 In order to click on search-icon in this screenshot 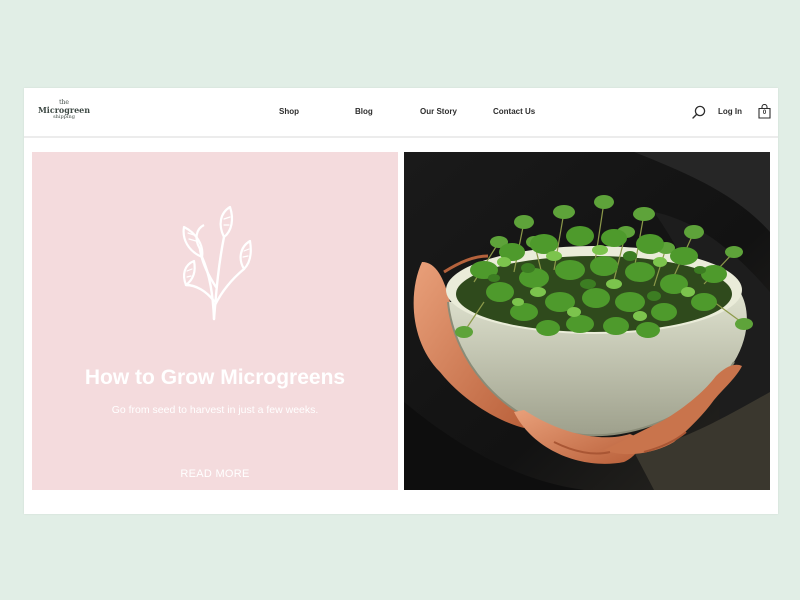, I will do `click(699, 112)`.